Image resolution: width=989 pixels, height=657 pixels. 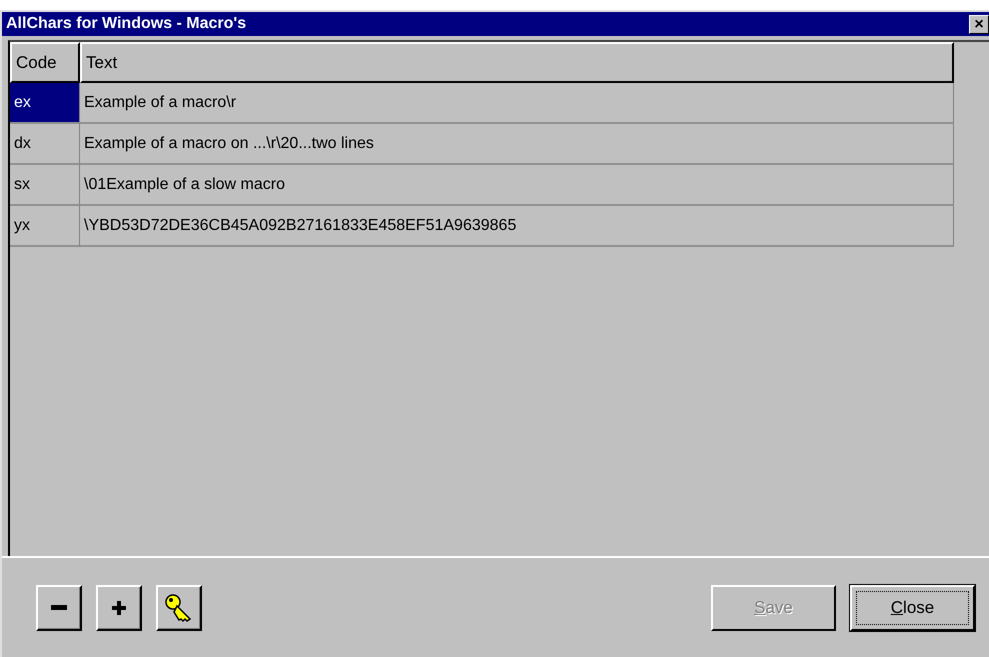 What do you see at coordinates (517, 62) in the screenshot?
I see `column-header: Text` at bounding box center [517, 62].